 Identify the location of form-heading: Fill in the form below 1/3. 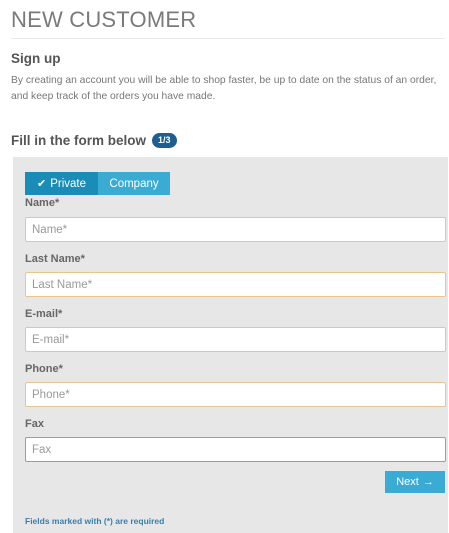
(94, 140).